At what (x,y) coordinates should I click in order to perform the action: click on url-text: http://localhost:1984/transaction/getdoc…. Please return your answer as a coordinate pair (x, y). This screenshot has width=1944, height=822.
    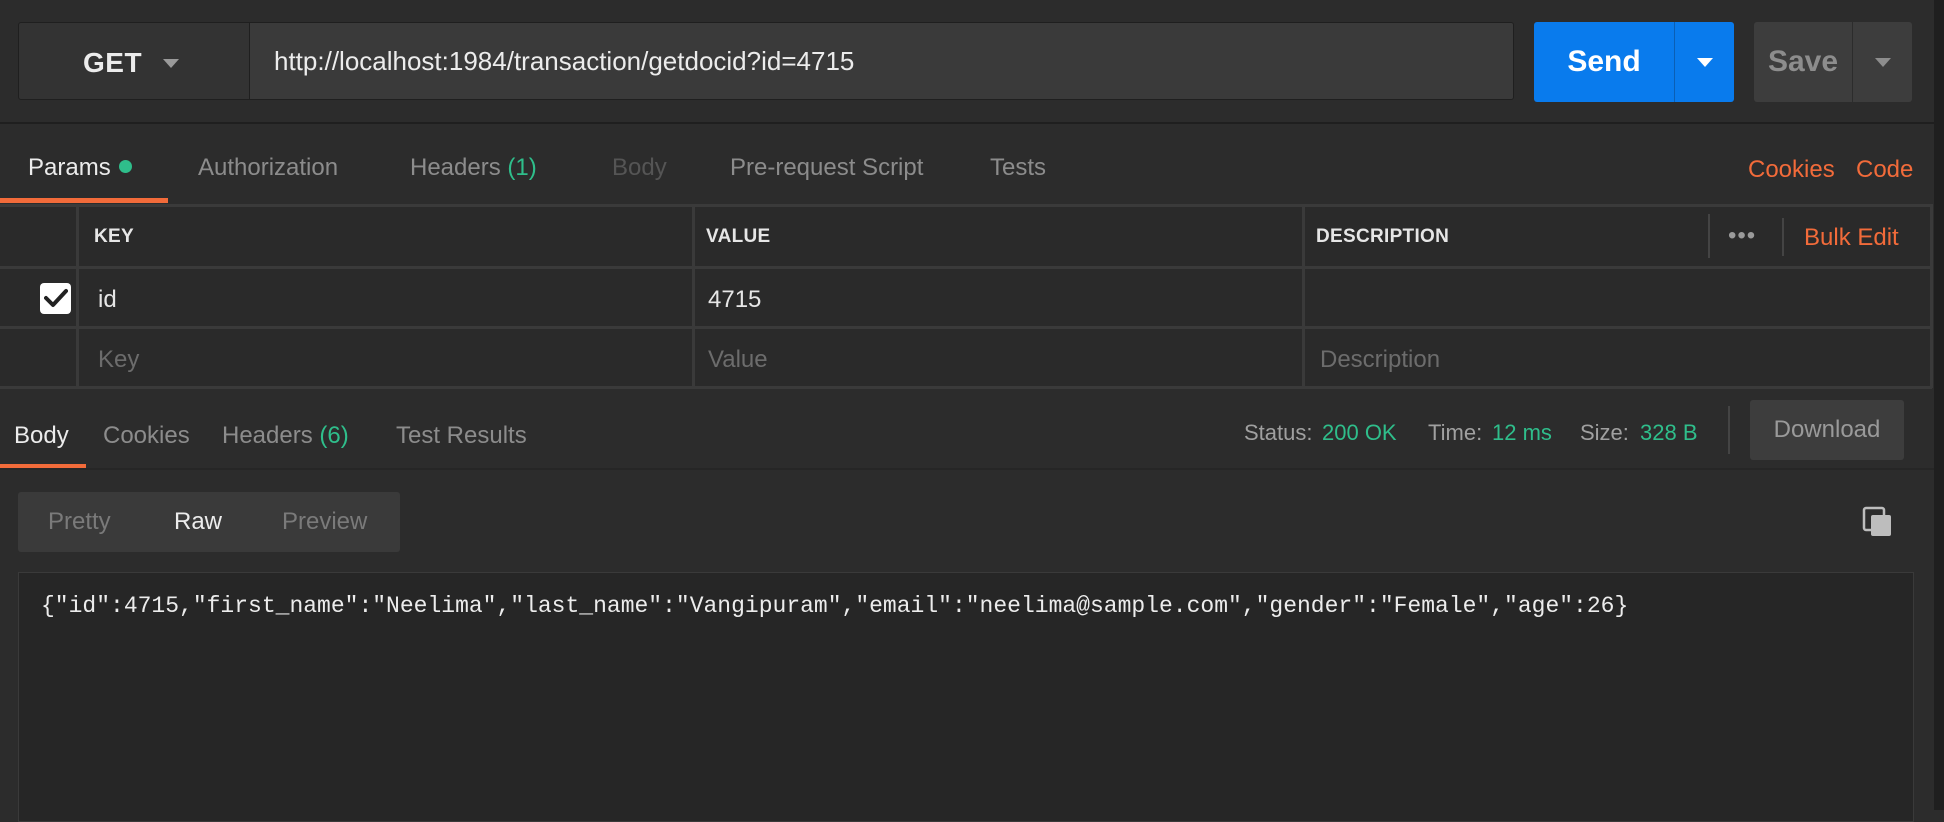
    Looking at the image, I should click on (564, 61).